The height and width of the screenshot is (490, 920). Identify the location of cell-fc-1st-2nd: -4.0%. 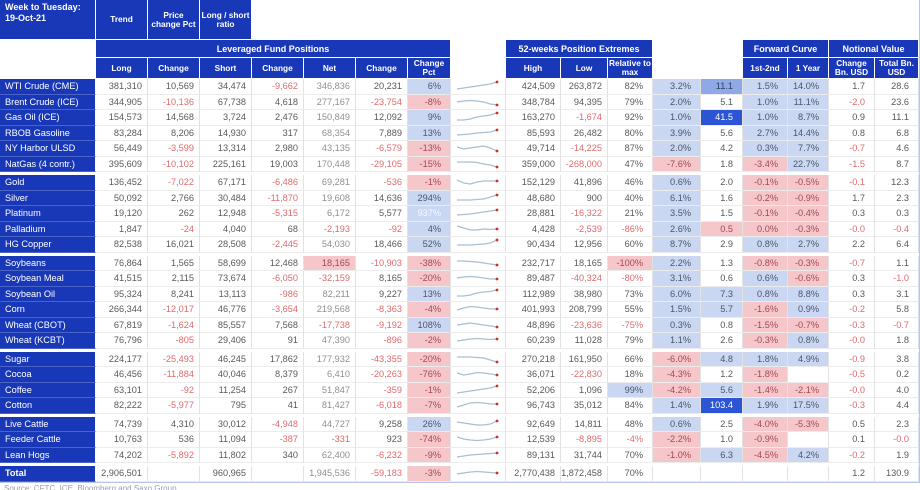
(765, 424).